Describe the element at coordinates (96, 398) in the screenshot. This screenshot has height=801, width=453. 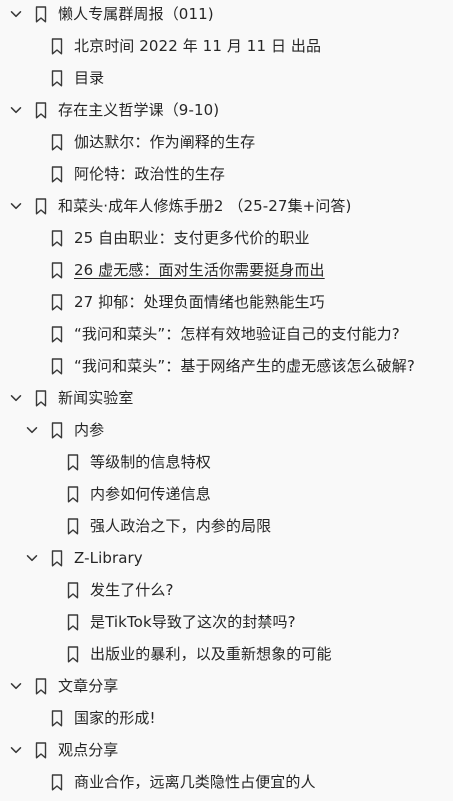
I see `outline-item-label: 新闻实验室` at that location.